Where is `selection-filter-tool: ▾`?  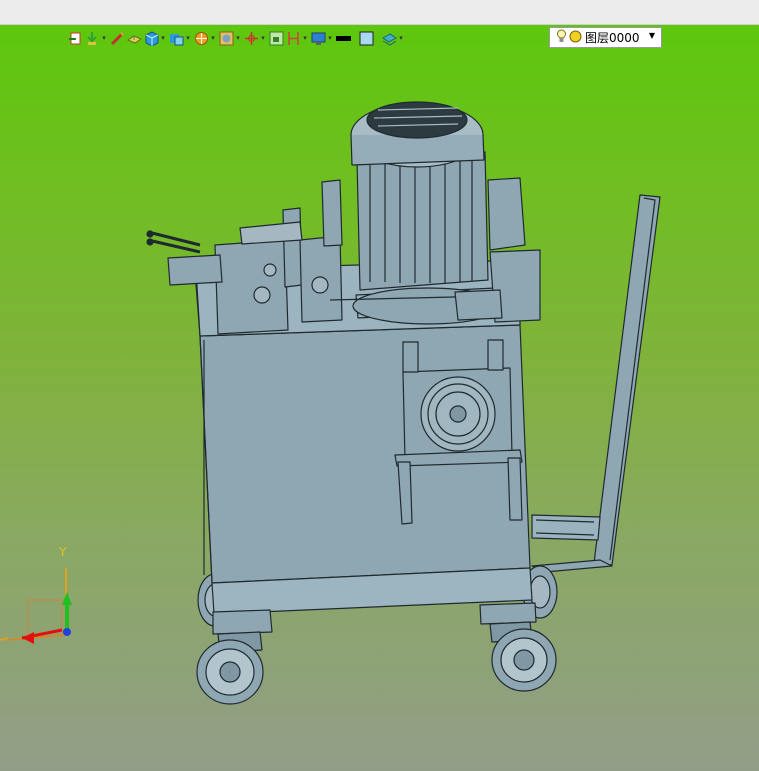
selection-filter-tool: ▾ is located at coordinates (96, 38).